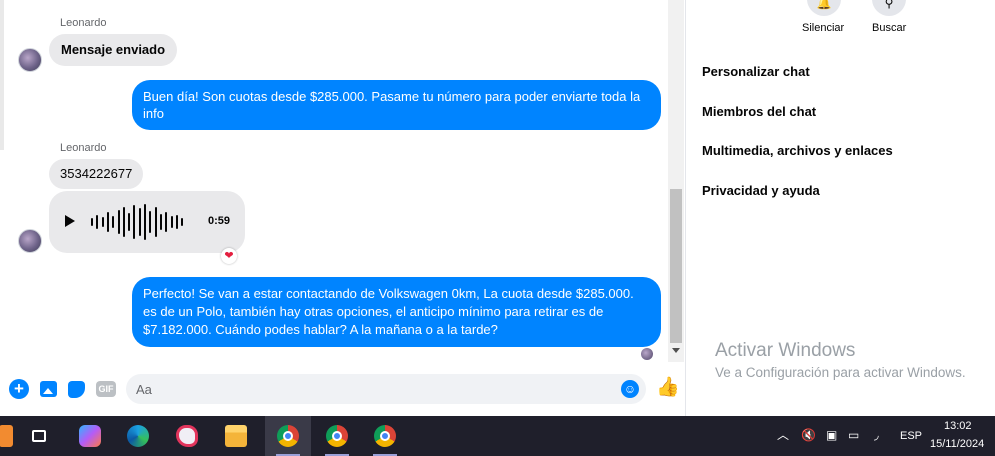 This screenshot has width=995, height=456. I want to click on clock-date: 15/11/2024, so click(957, 444).